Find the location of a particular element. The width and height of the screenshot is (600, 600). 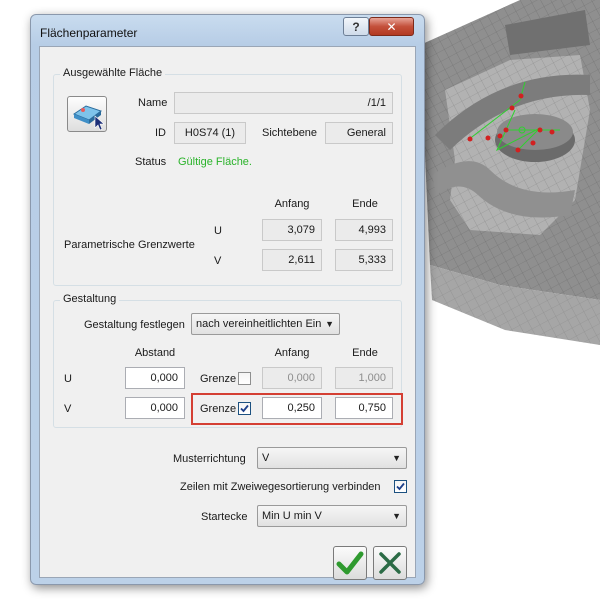

cancel-button is located at coordinates (390, 563).